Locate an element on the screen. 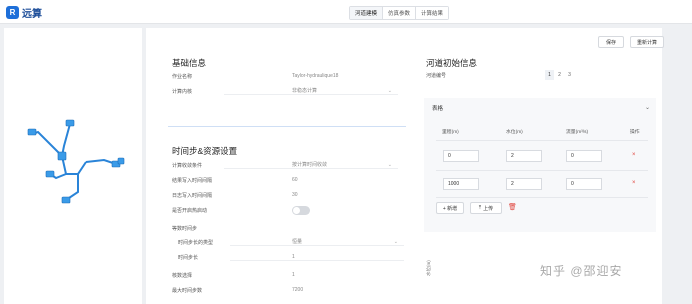  add-row-button: + 新增 is located at coordinates (450, 208).